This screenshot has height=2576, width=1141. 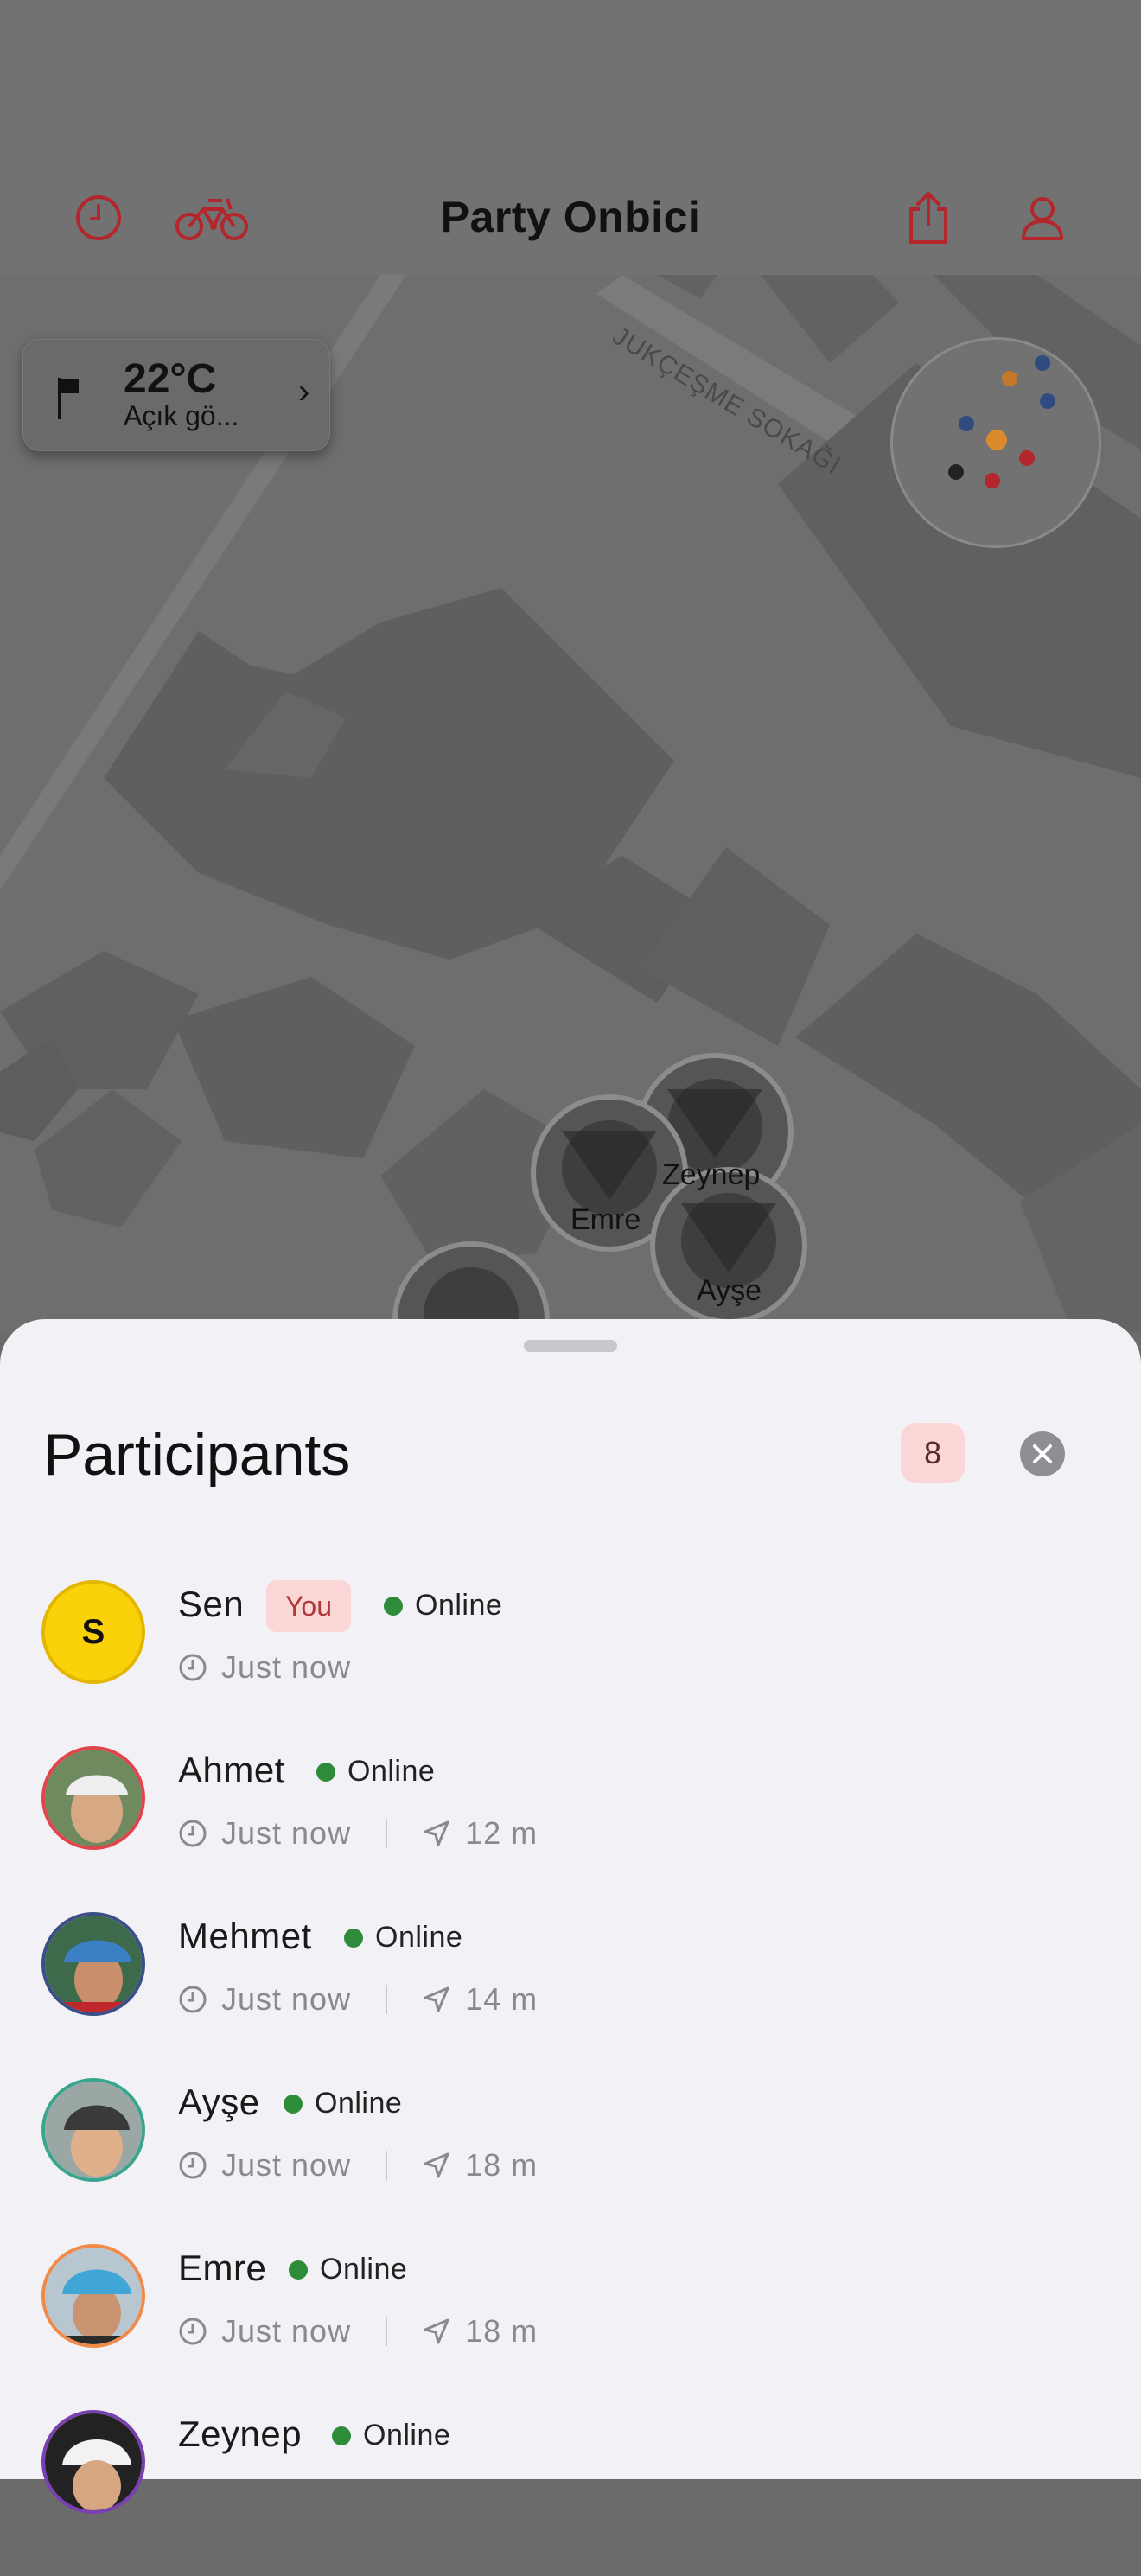 What do you see at coordinates (245, 1936) in the screenshot?
I see `participant-name: Mehmet` at bounding box center [245, 1936].